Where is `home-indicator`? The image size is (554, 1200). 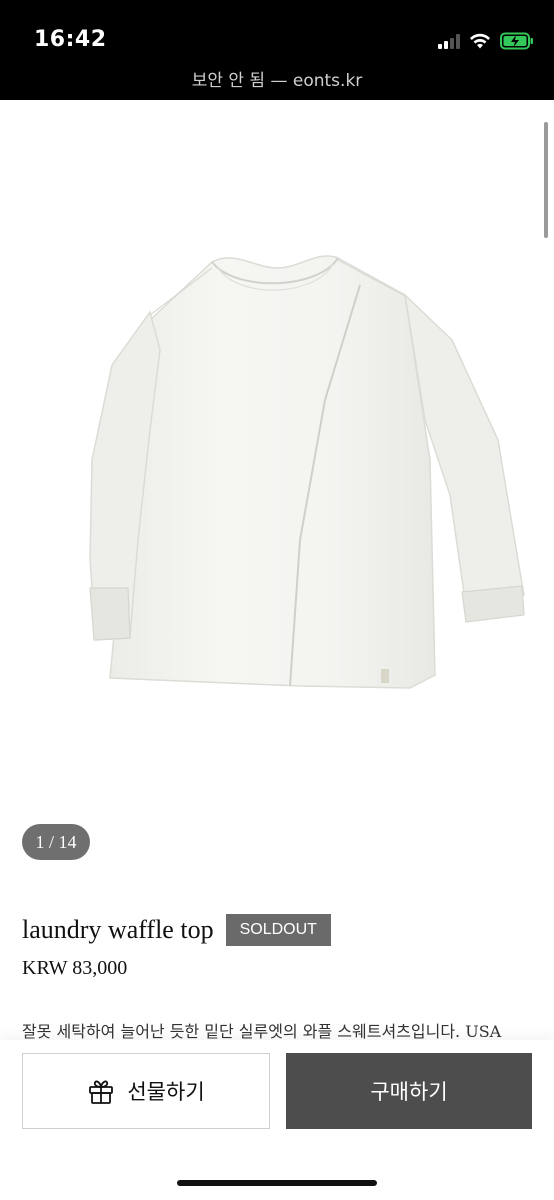
home-indicator is located at coordinates (277, 1183).